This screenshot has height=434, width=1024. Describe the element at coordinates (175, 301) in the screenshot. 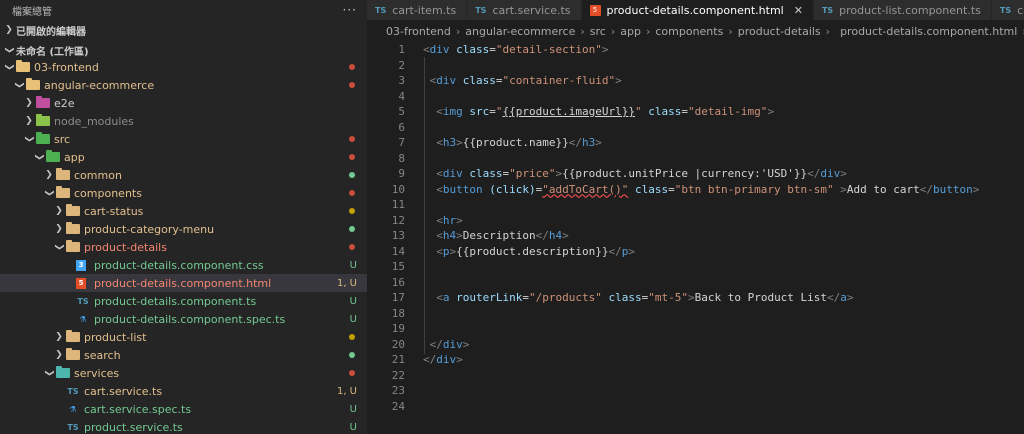

I see `tree-item-label: product-details.component.ts` at that location.